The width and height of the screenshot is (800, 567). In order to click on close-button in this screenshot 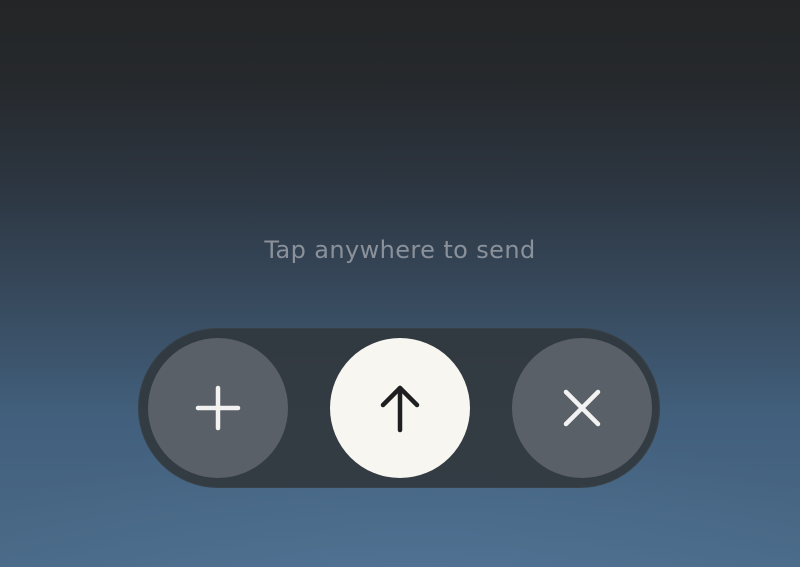, I will do `click(582, 408)`.